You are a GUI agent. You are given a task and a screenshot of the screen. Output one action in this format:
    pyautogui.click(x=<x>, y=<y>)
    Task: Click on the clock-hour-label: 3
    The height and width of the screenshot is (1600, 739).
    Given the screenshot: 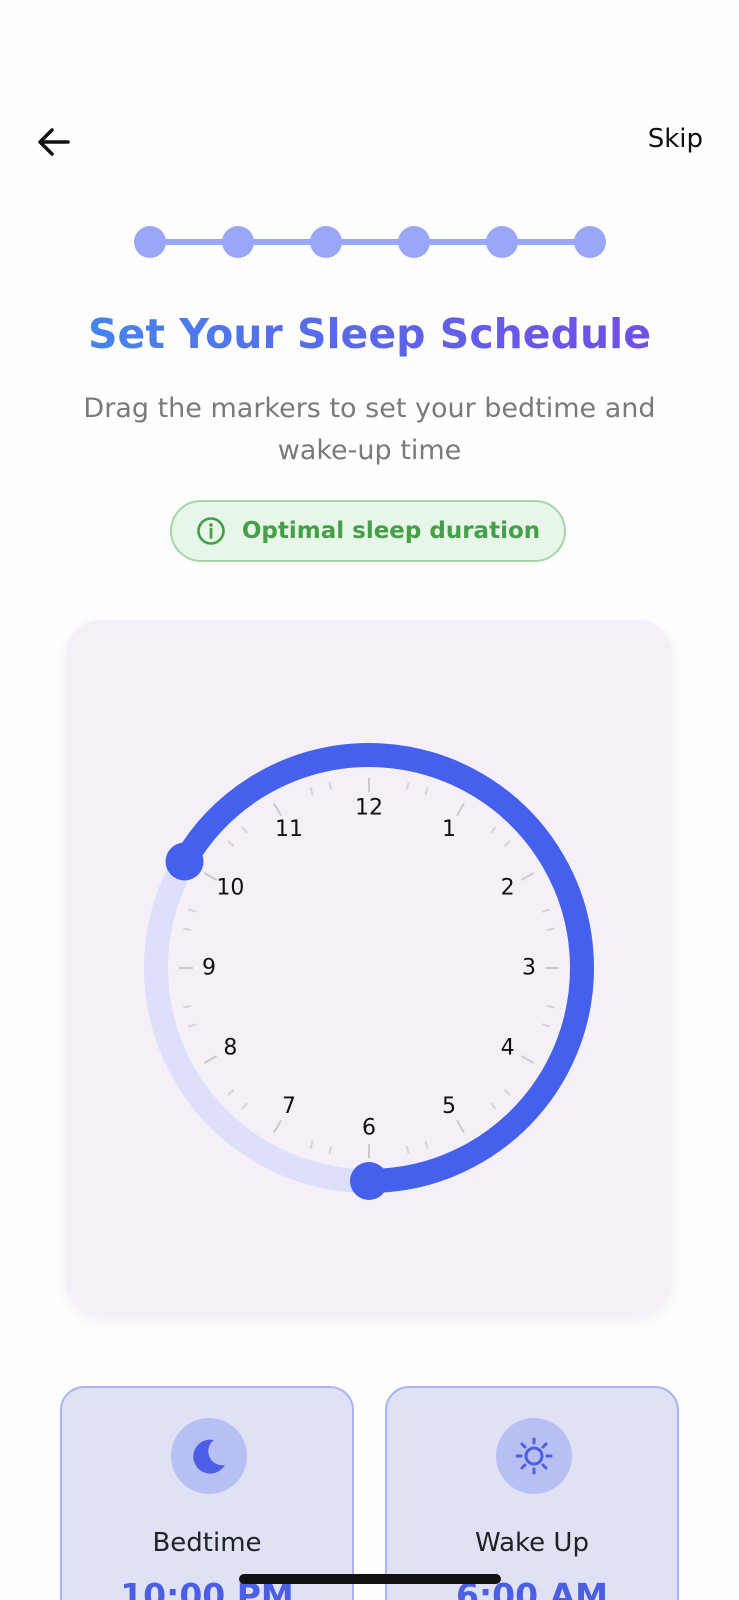 What is the action you would take?
    pyautogui.click(x=529, y=968)
    